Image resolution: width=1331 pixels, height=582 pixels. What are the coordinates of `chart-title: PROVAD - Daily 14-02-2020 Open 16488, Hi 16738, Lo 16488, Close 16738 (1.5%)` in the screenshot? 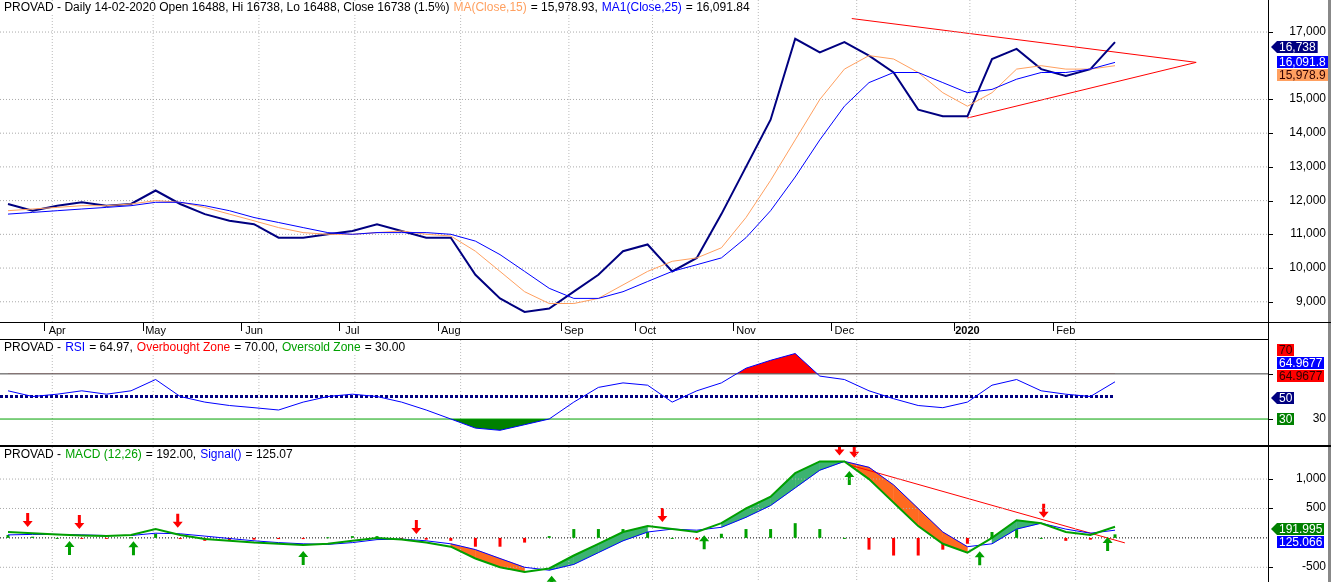 It's located at (227, 7).